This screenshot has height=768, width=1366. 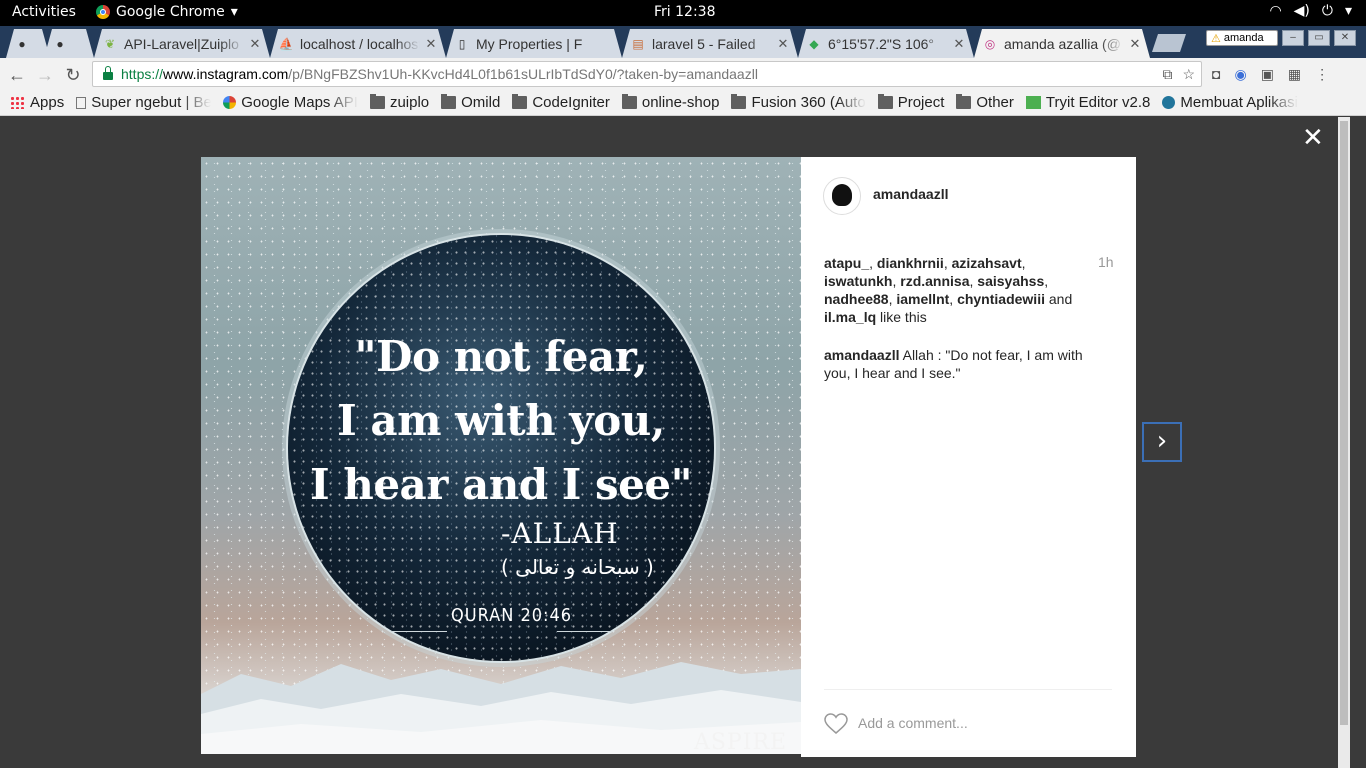 I want to click on post-username: amandaazll, so click(x=910, y=194).